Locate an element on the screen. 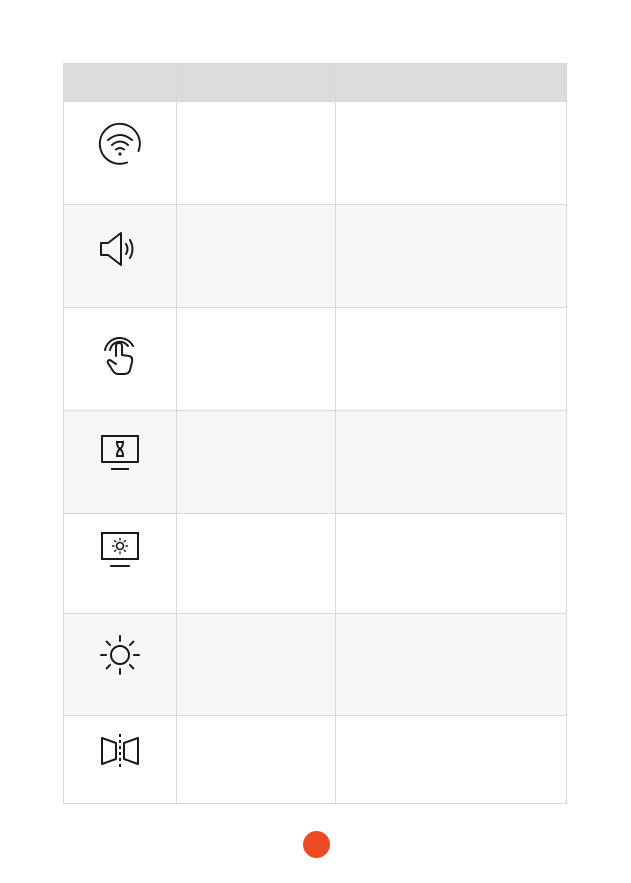 The height and width of the screenshot is (883, 631). speaker-volume-icon is located at coordinates (116, 249).